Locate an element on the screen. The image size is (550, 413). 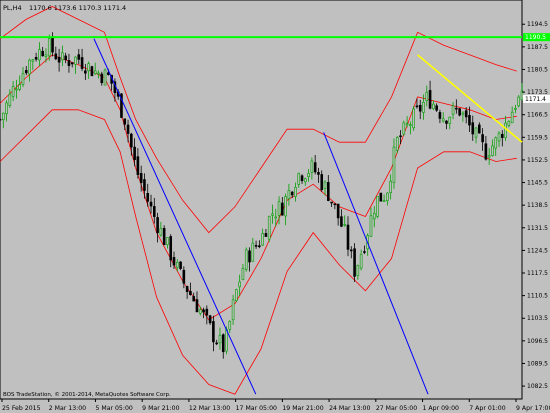
price-tick-label: 1180.5 is located at coordinates (537, 69).